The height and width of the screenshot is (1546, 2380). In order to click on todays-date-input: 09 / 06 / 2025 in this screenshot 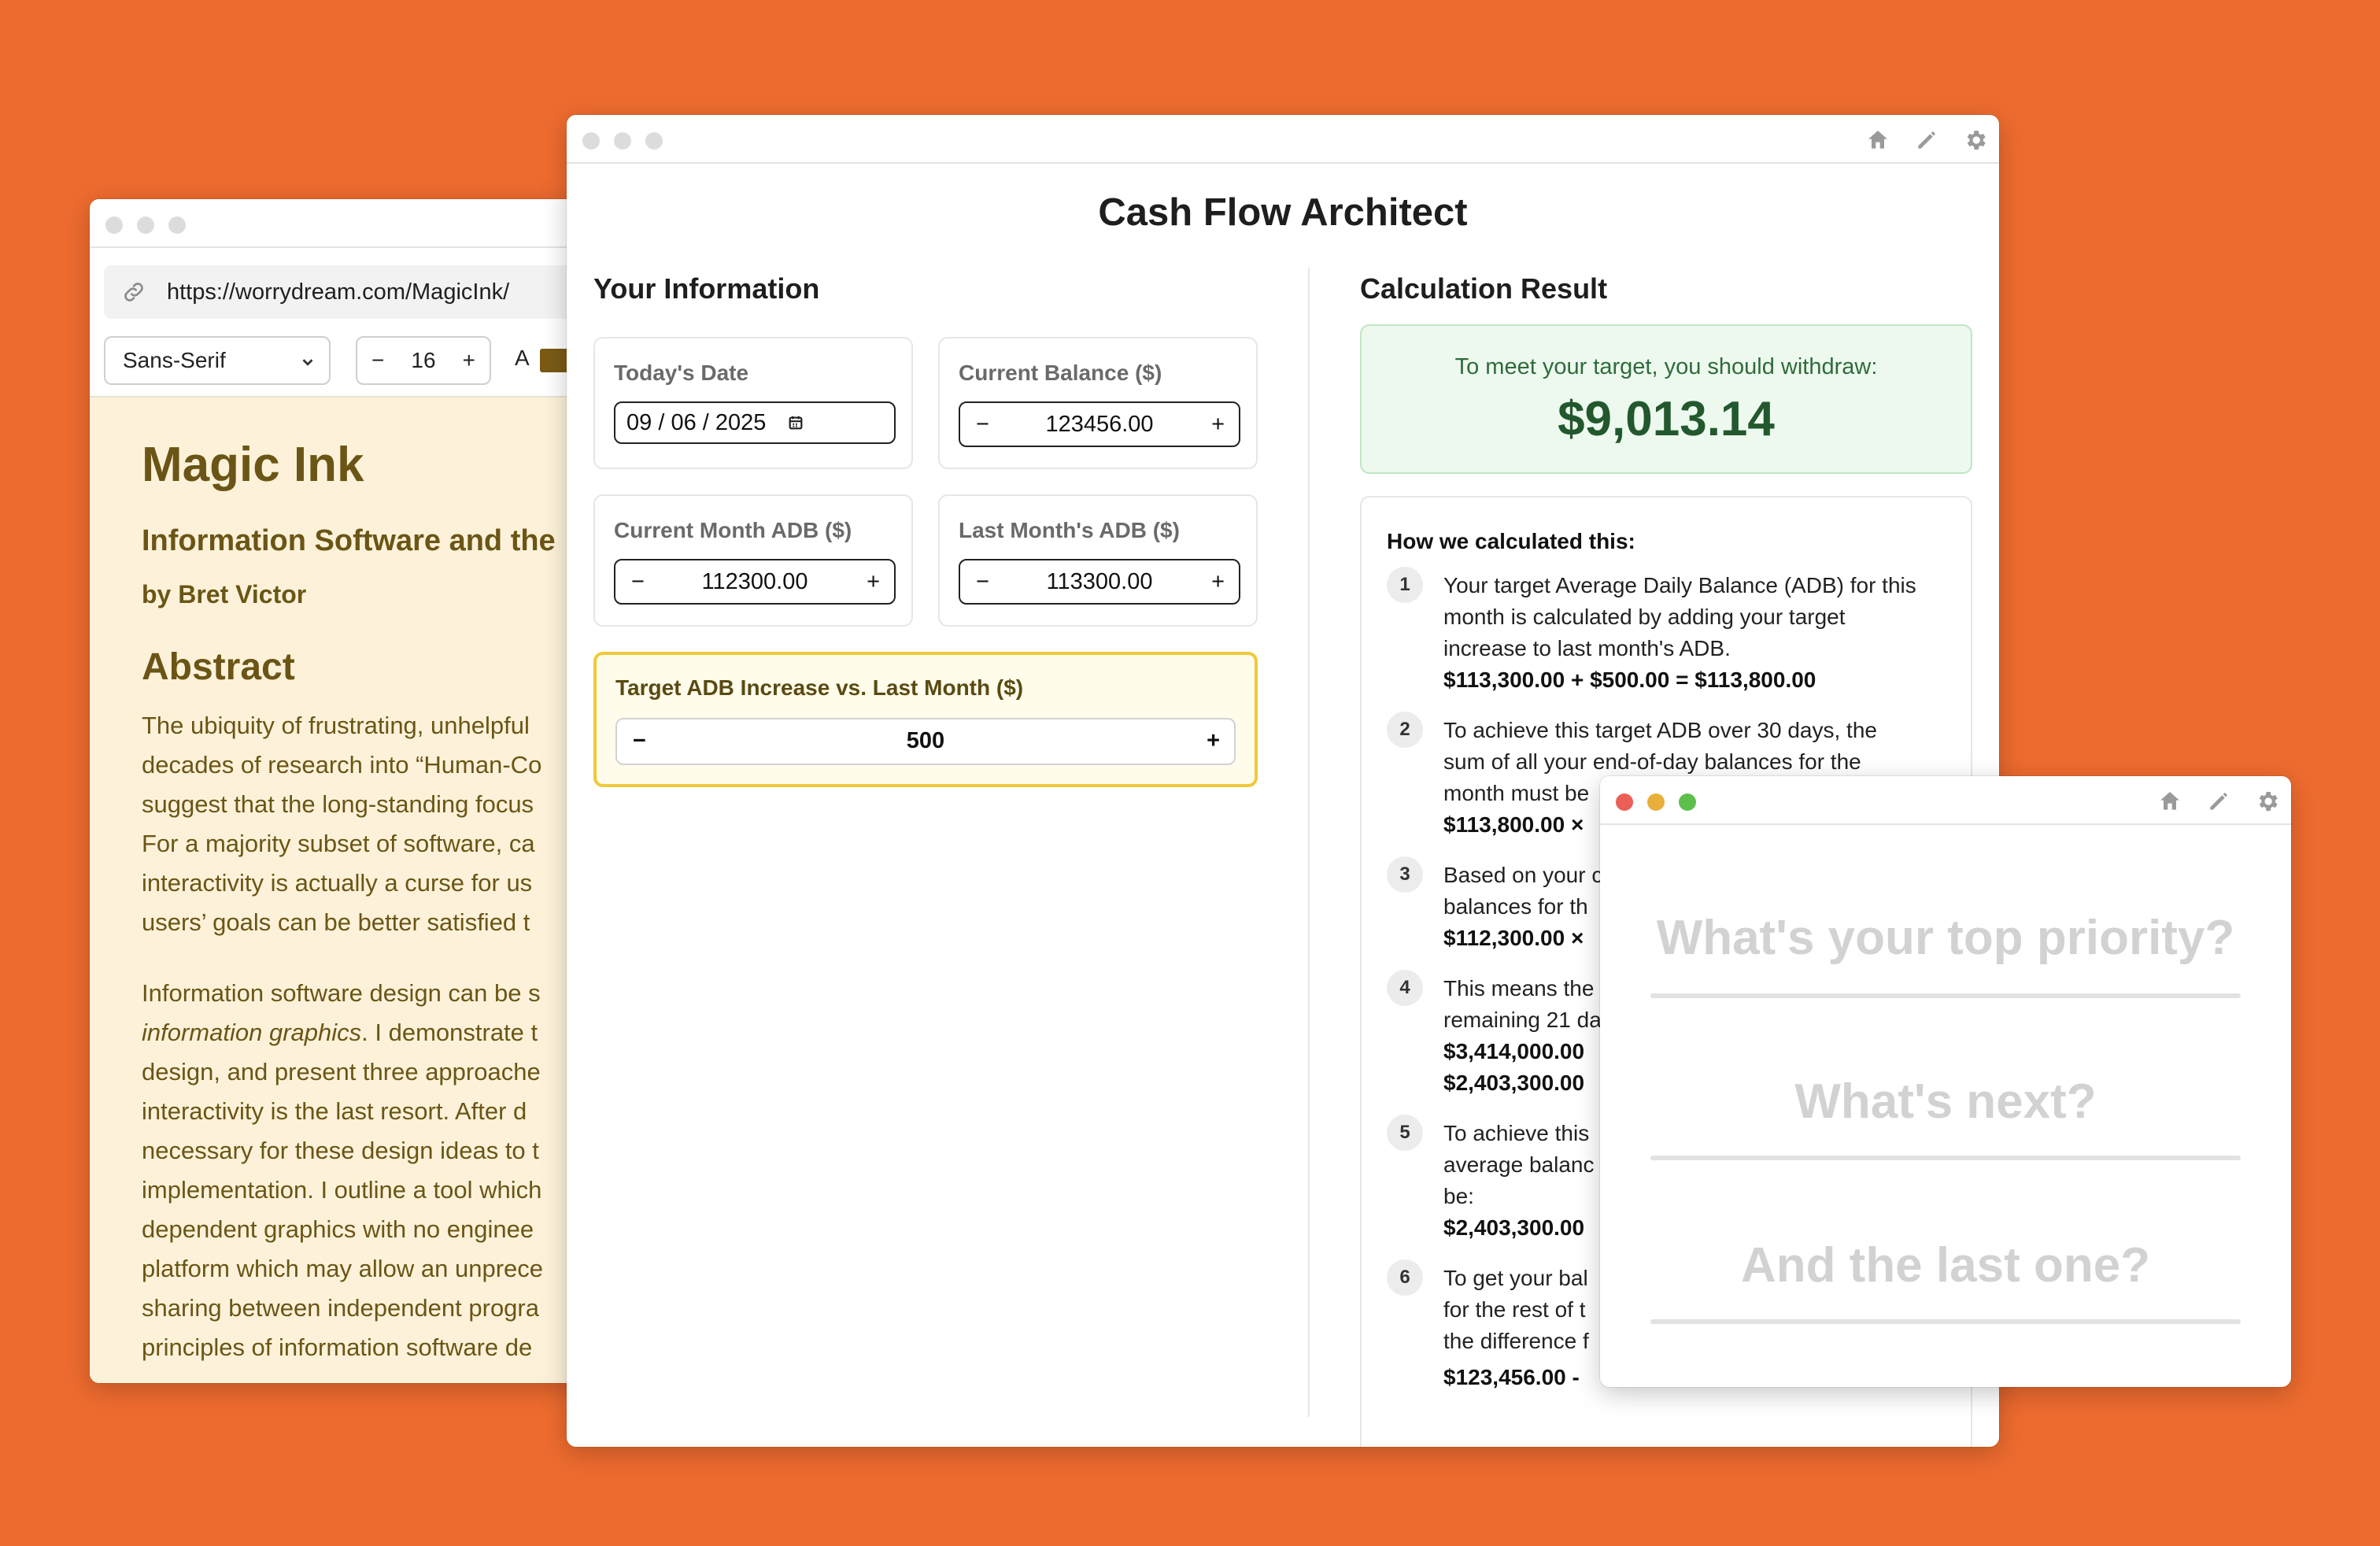, I will do `click(755, 422)`.